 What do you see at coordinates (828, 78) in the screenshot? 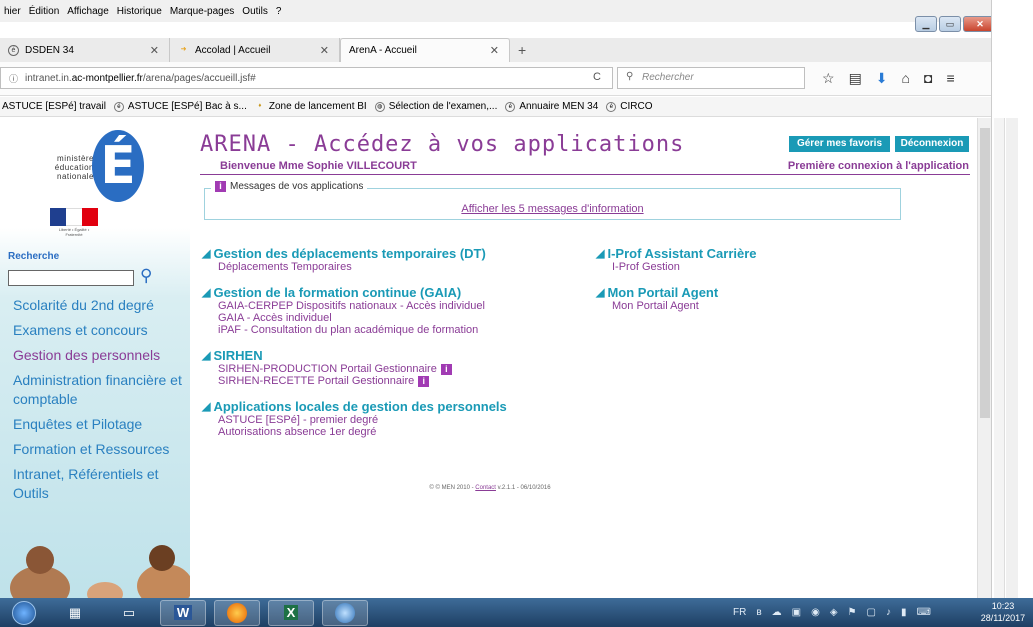
I see `bookmark-star-icon: ☆` at bounding box center [828, 78].